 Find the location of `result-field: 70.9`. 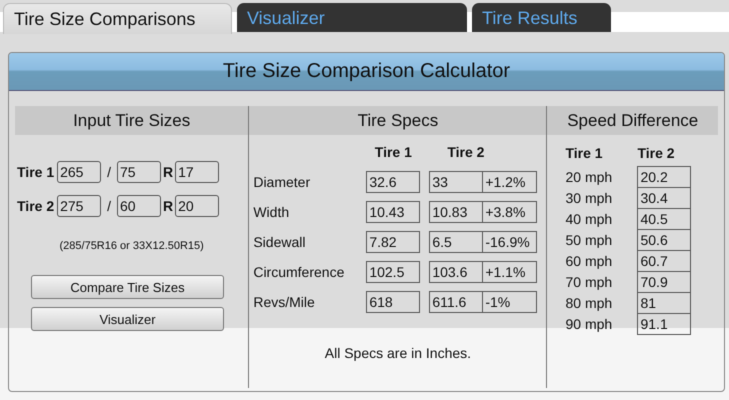

result-field: 70.9 is located at coordinates (664, 282).